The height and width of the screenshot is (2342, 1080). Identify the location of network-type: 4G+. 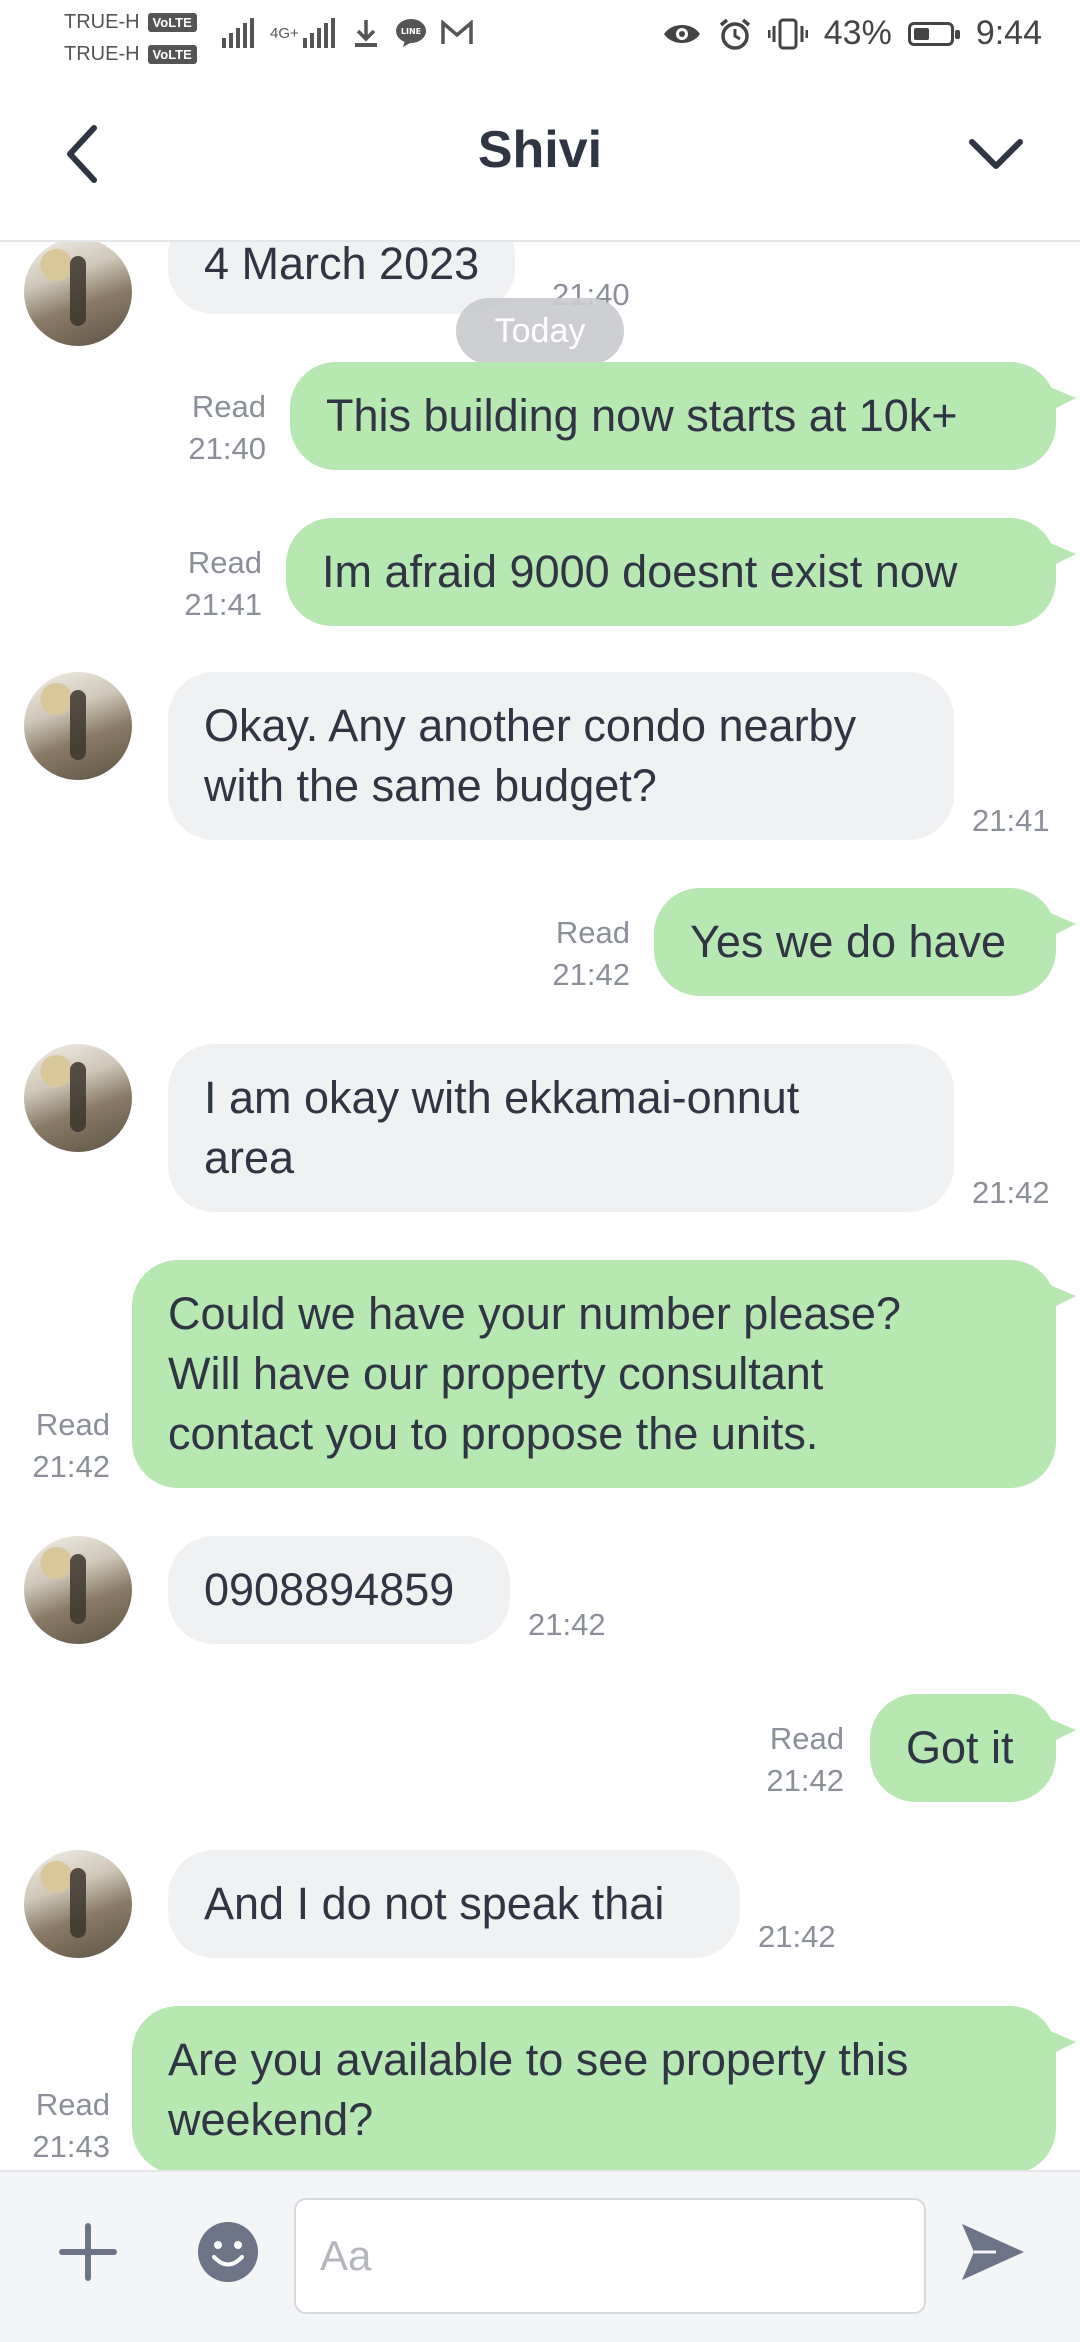
(284, 33).